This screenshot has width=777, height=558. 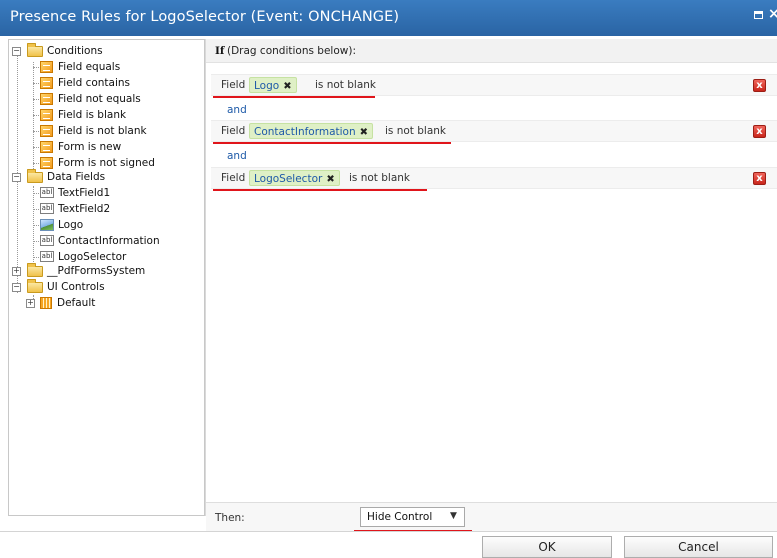 I want to click on field-chip-contactinformation: ContactInformation ✖, so click(x=311, y=131).